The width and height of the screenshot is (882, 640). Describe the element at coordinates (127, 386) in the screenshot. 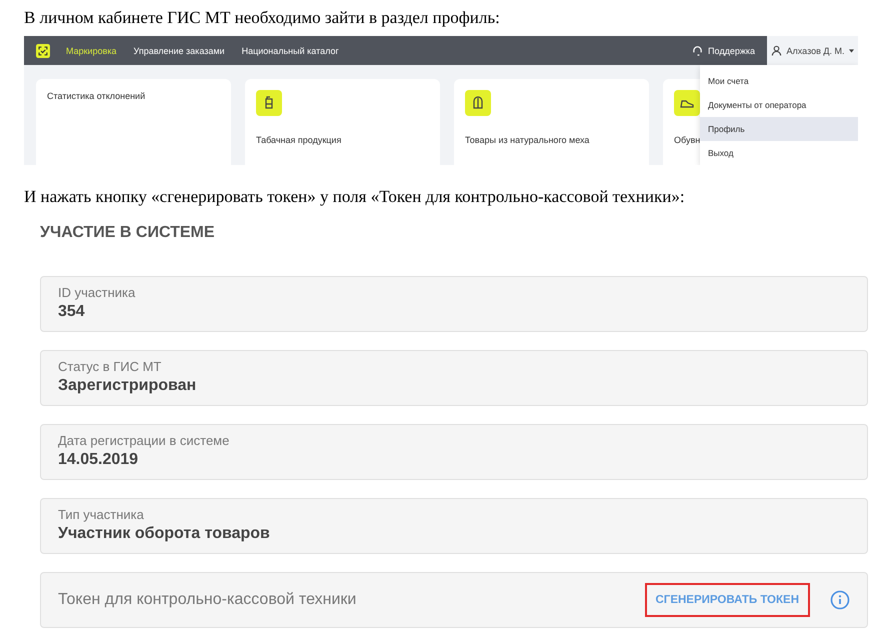

I see `field-value: Зарегистрирован` at that location.